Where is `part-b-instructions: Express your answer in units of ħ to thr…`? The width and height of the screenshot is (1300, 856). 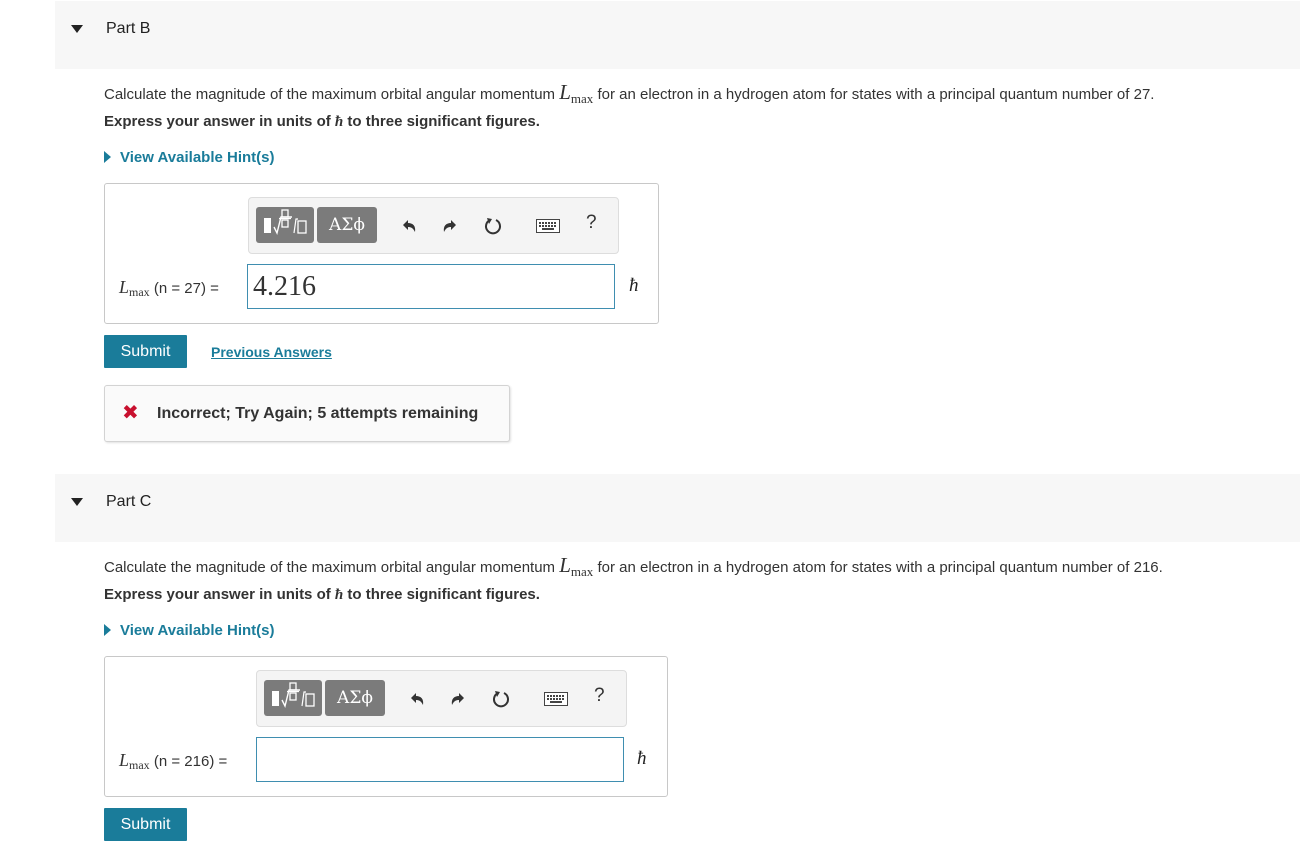 part-b-instructions: Express your answer in units of ħ to thr… is located at coordinates (322, 121).